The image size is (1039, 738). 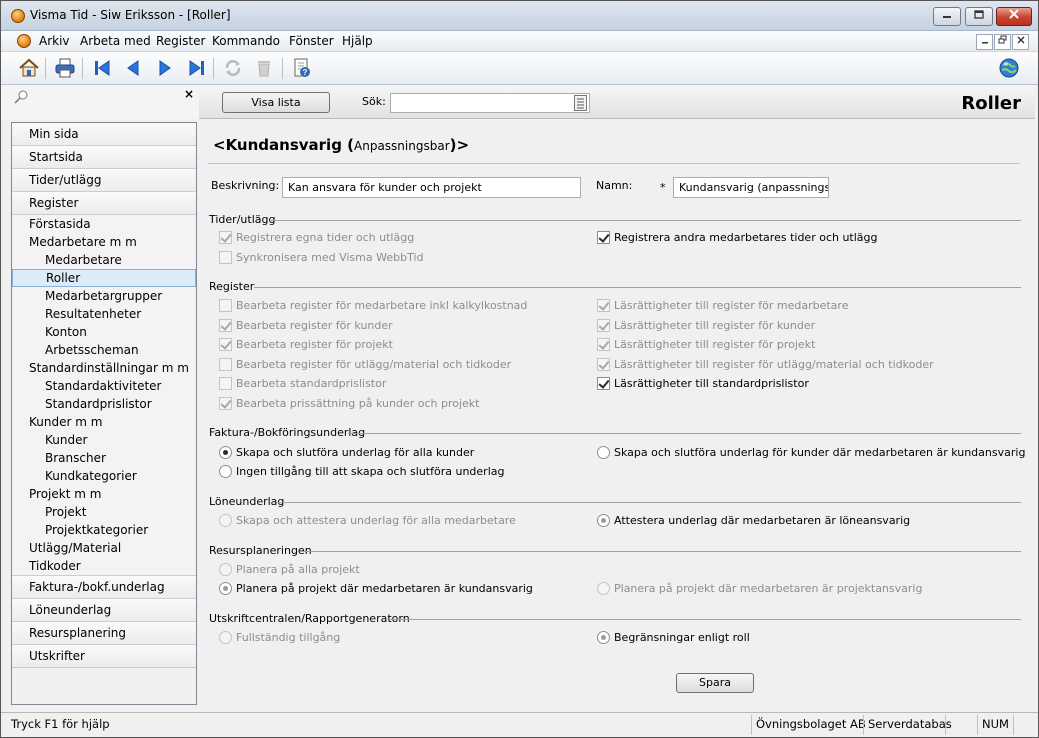 What do you see at coordinates (321, 257) in the screenshot?
I see `checkbox-synkronisera-webbtid: Synkronisera med Visma WebbTid` at bounding box center [321, 257].